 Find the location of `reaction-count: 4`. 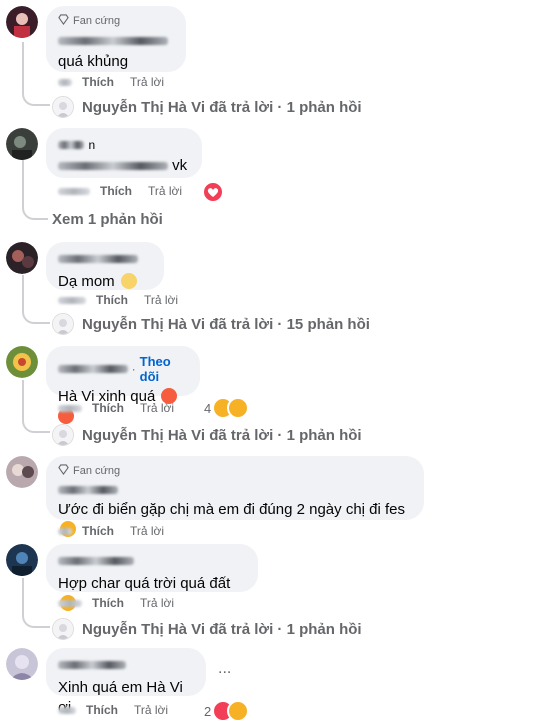

reaction-count: 4 is located at coordinates (208, 408).